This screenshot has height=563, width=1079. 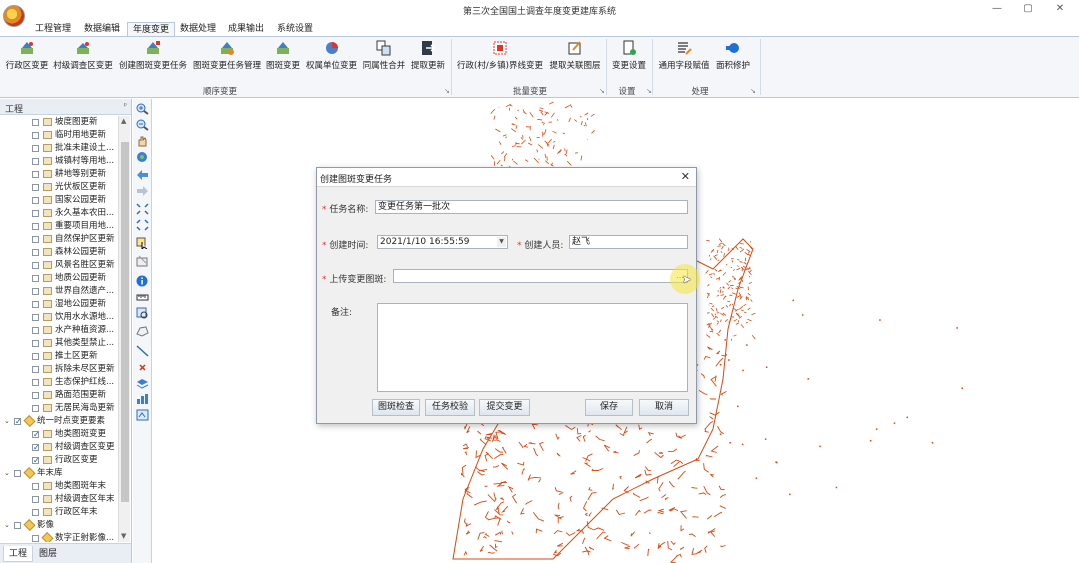 What do you see at coordinates (142, 383) in the screenshot?
I see `layers-icon` at bounding box center [142, 383].